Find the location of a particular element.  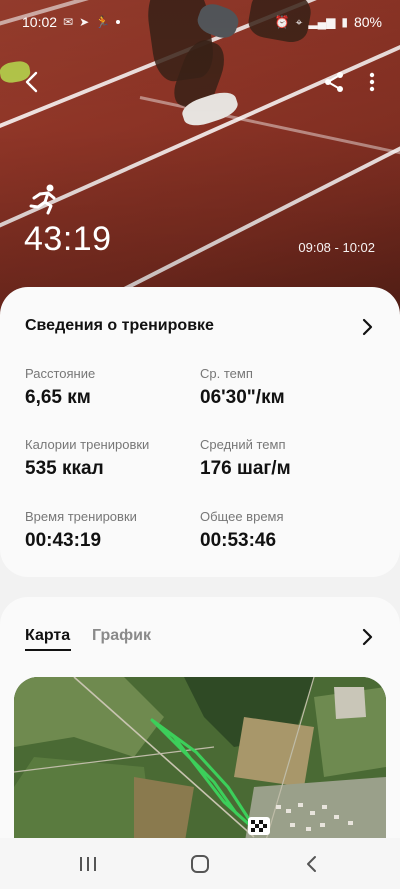

signal-icon: ▂▄▆ is located at coordinates (322, 22).